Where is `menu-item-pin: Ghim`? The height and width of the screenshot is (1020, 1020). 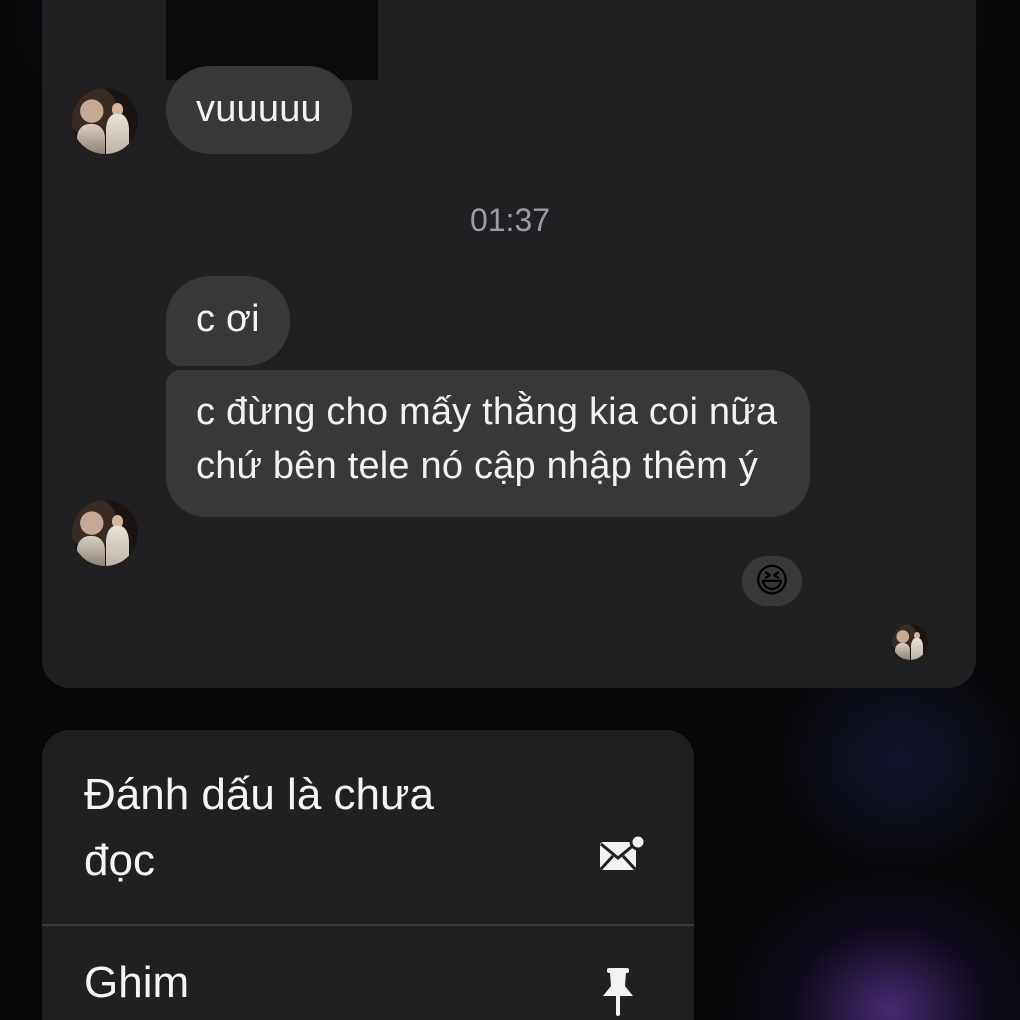
menu-item-pin: Ghim is located at coordinates (368, 972).